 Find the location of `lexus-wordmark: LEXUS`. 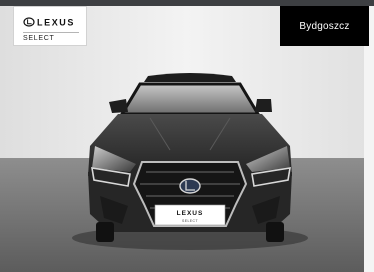

lexus-wordmark: LEXUS is located at coordinates (56, 23).